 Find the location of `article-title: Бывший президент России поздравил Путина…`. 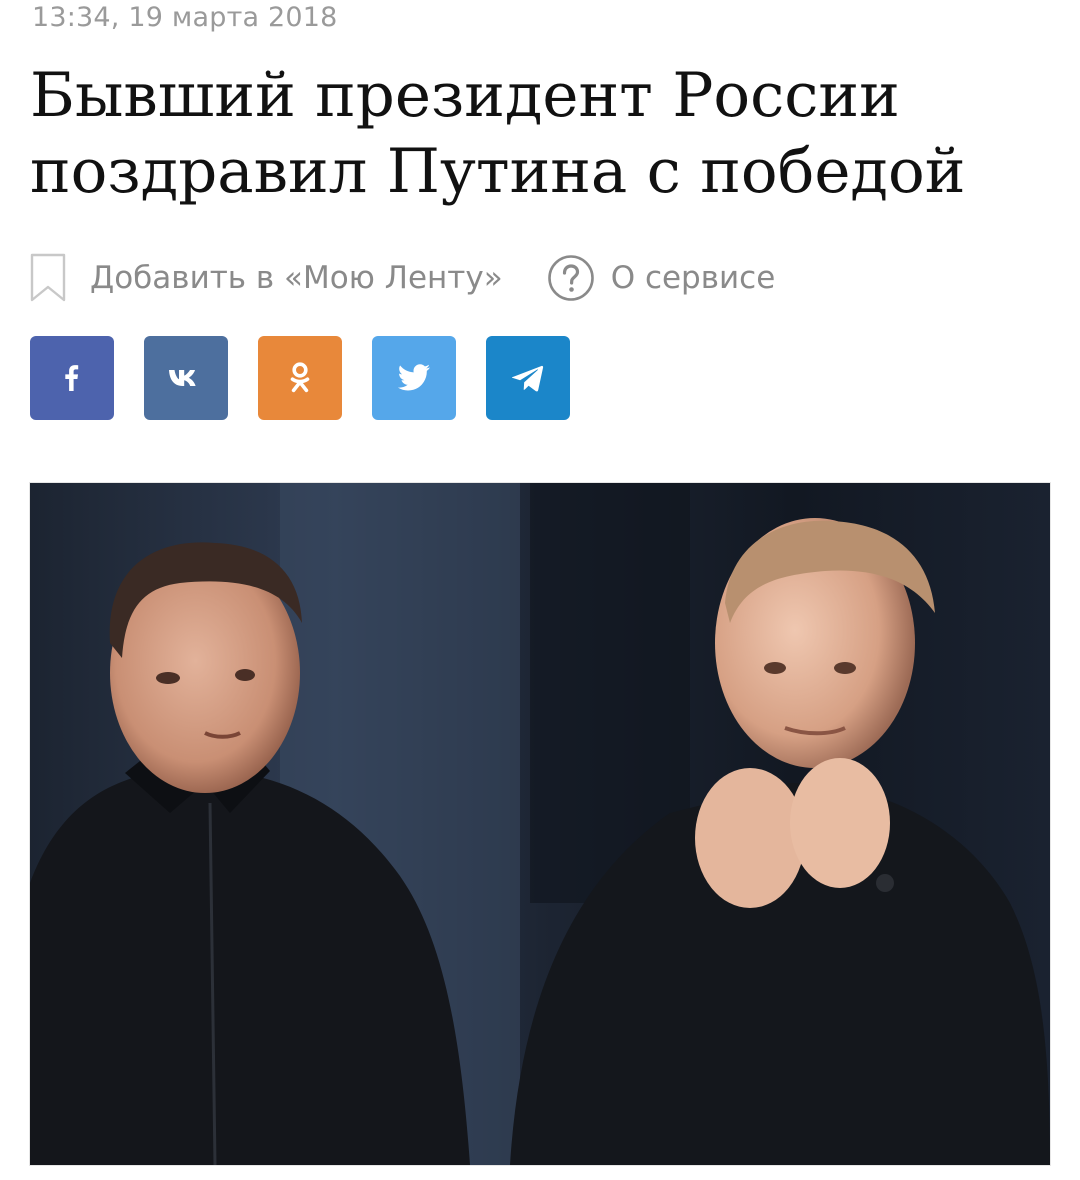

article-title: Бывший президент России поздравил Путина… is located at coordinates (498, 133).